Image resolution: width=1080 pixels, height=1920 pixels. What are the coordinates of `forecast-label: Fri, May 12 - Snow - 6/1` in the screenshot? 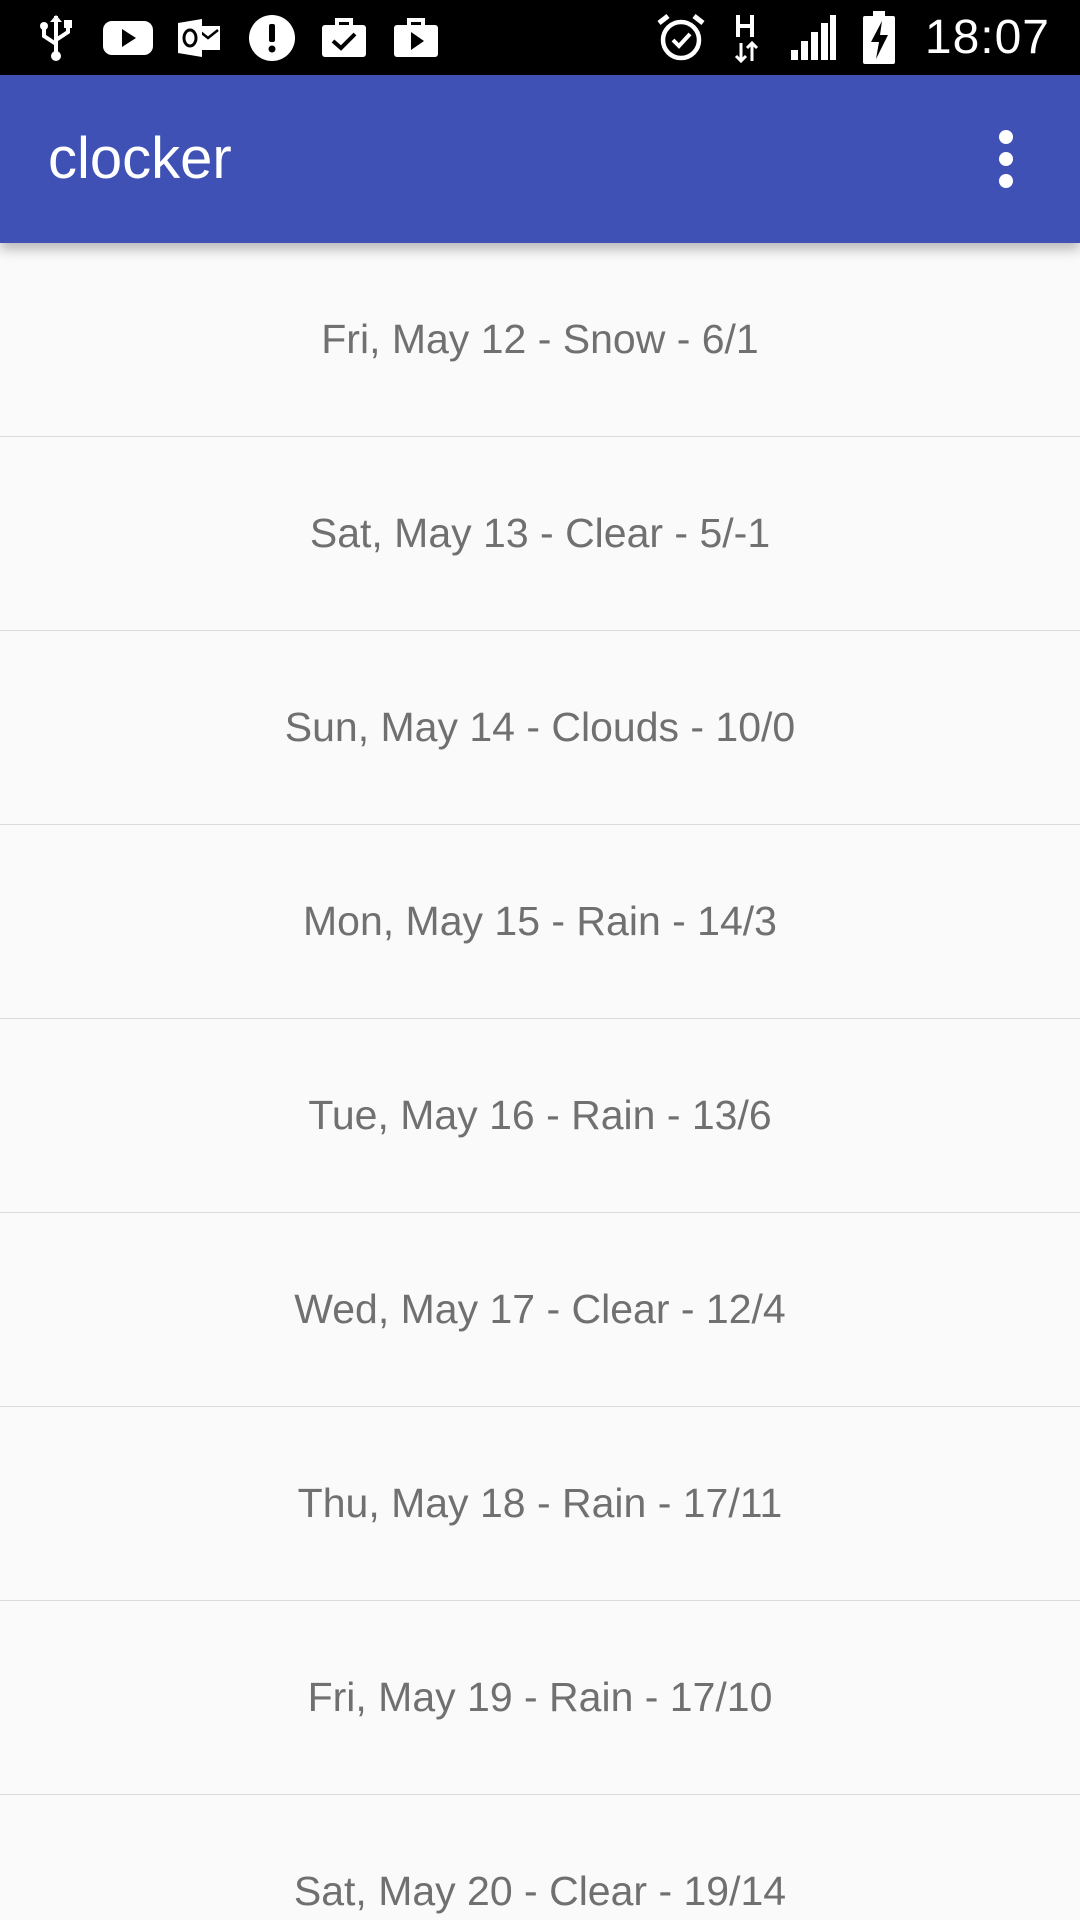 It's located at (540, 339).